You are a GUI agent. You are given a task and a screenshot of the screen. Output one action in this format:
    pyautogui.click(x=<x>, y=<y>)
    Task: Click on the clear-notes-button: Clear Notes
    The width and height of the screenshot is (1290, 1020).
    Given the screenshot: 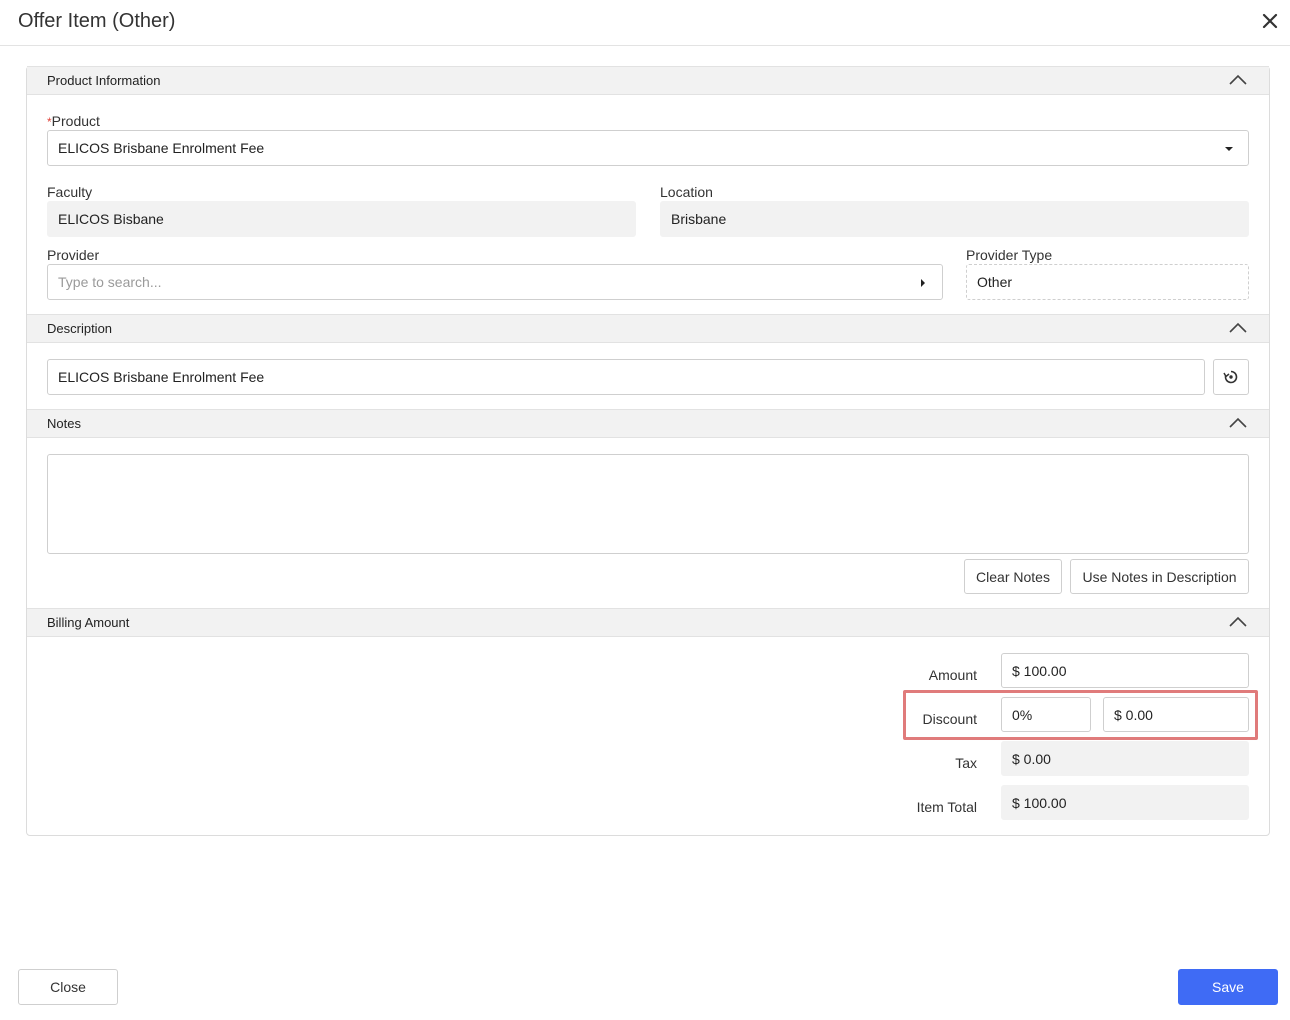 What is the action you would take?
    pyautogui.click(x=1013, y=576)
    